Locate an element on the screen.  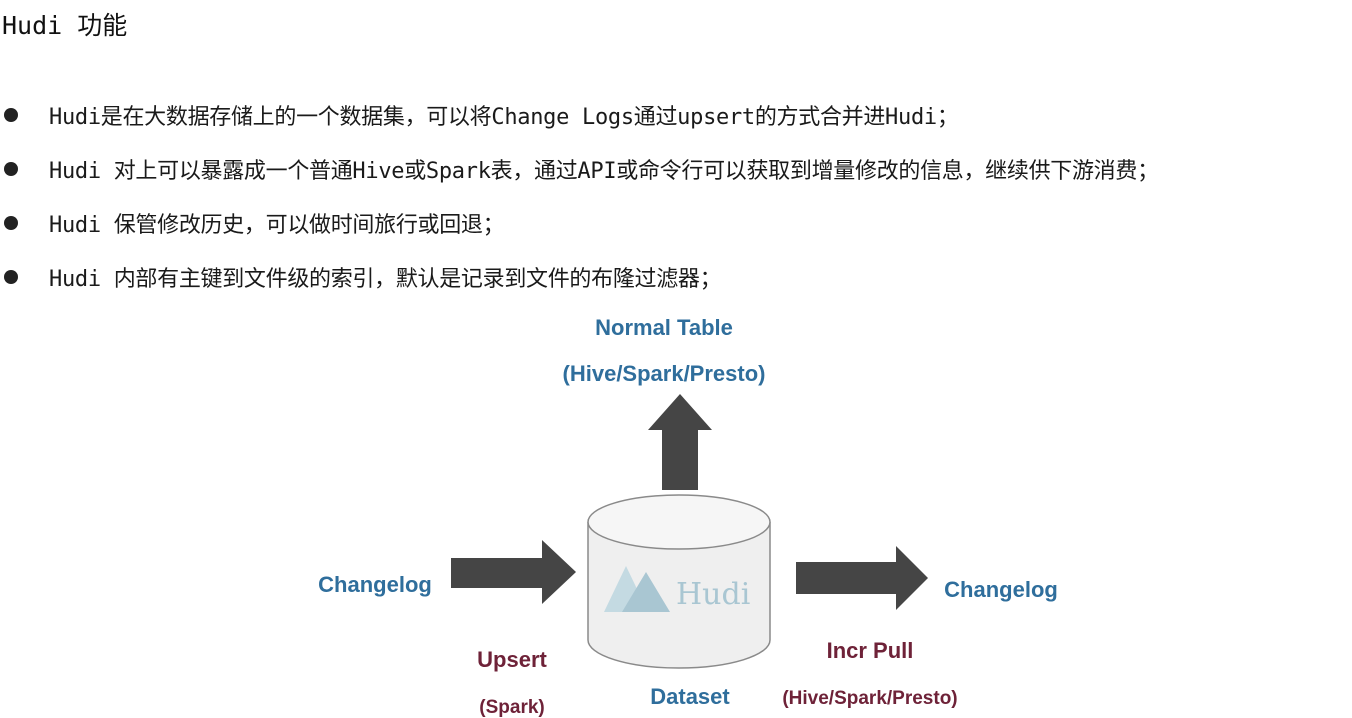
changelog-out-label: Changelog is located at coordinates (1001, 589).